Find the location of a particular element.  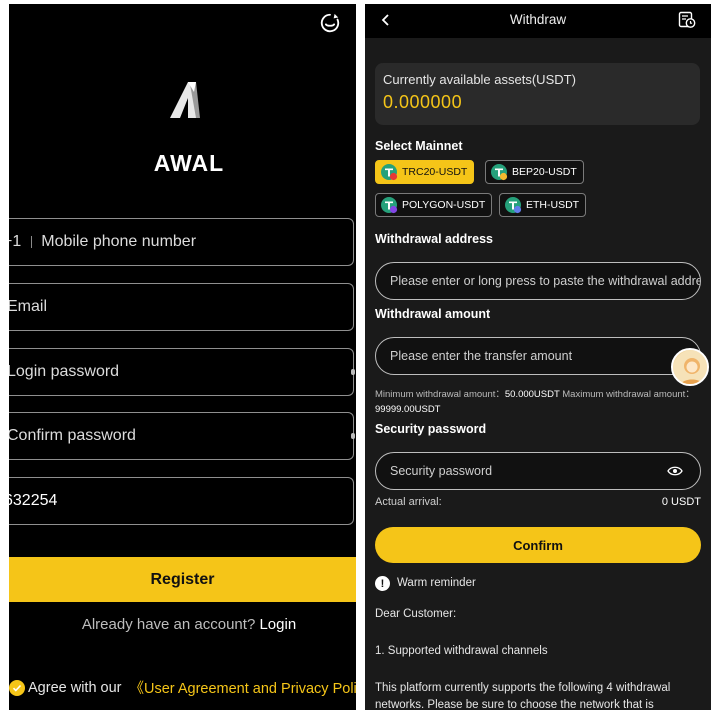

service-avatar-icon is located at coordinates (690, 367).